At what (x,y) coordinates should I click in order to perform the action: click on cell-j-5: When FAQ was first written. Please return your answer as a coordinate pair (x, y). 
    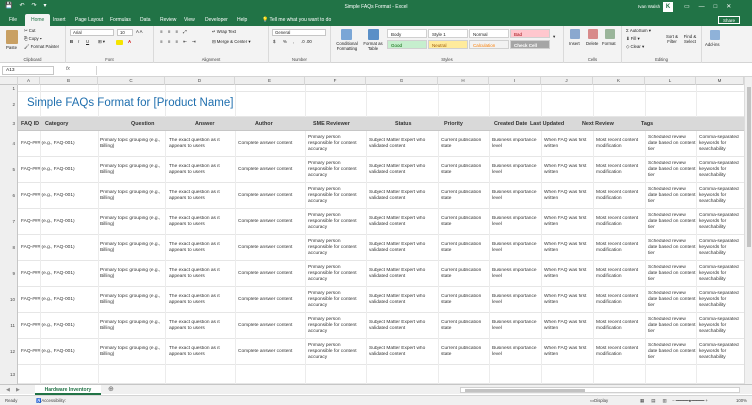
    Looking at the image, I should click on (568, 170).